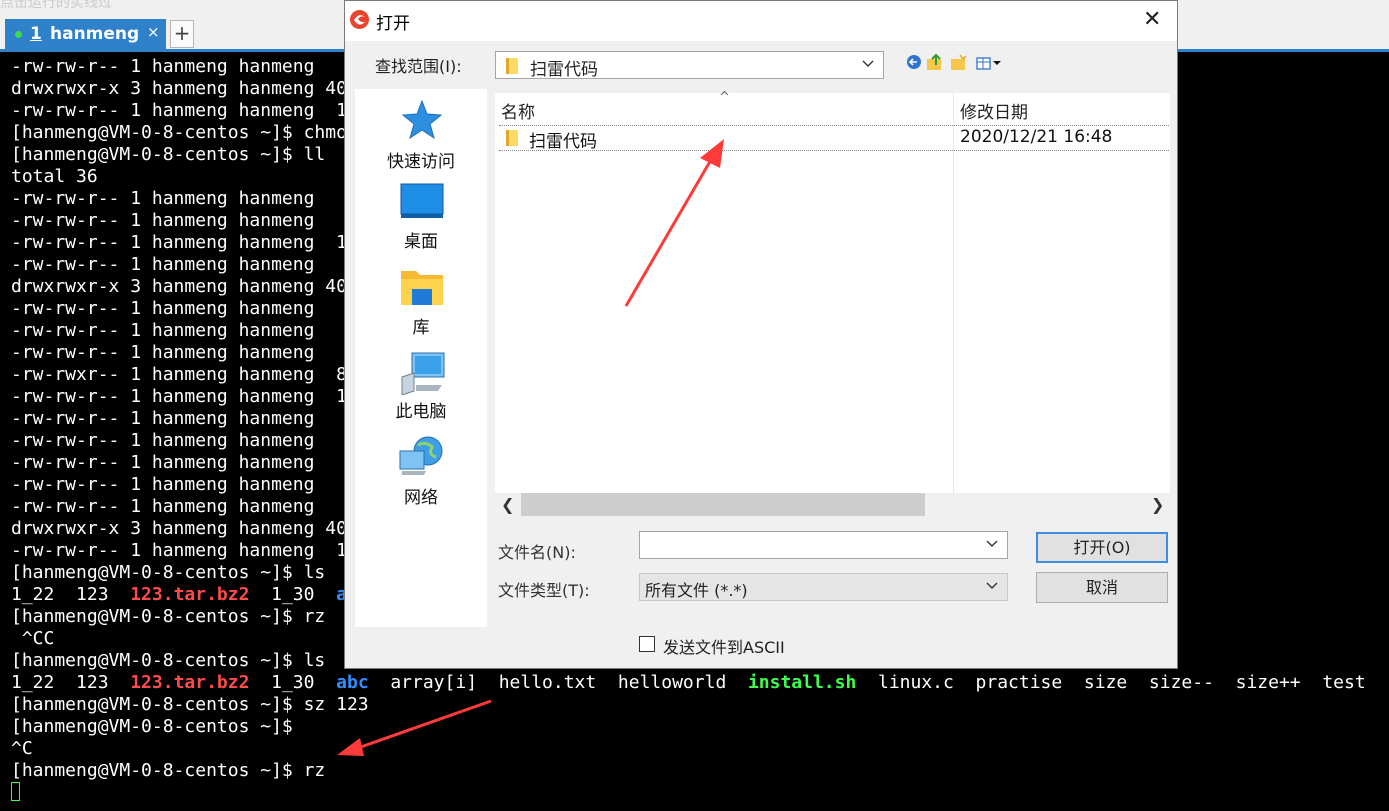 The image size is (1389, 811). Describe the element at coordinates (761, 21) in the screenshot. I see `dialog-titlebar: 打开 ✕` at that location.